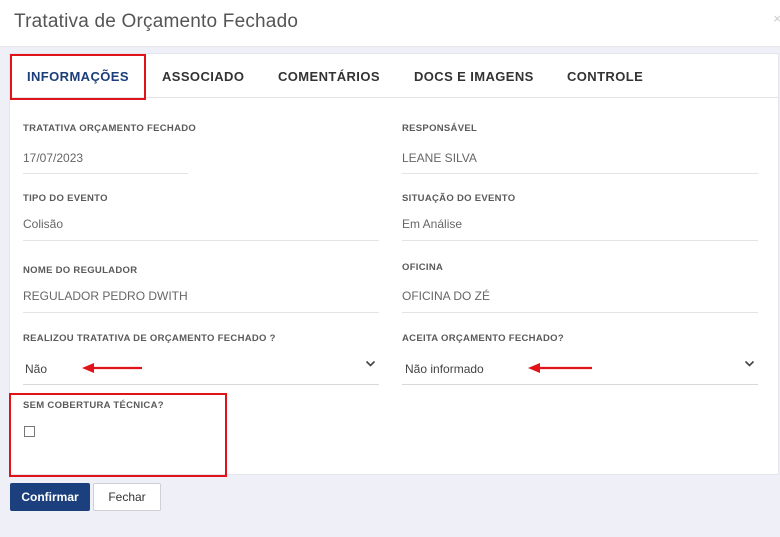  I want to click on modal-header: Tratativa de Orçamento Fechado ×, so click(390, 23).